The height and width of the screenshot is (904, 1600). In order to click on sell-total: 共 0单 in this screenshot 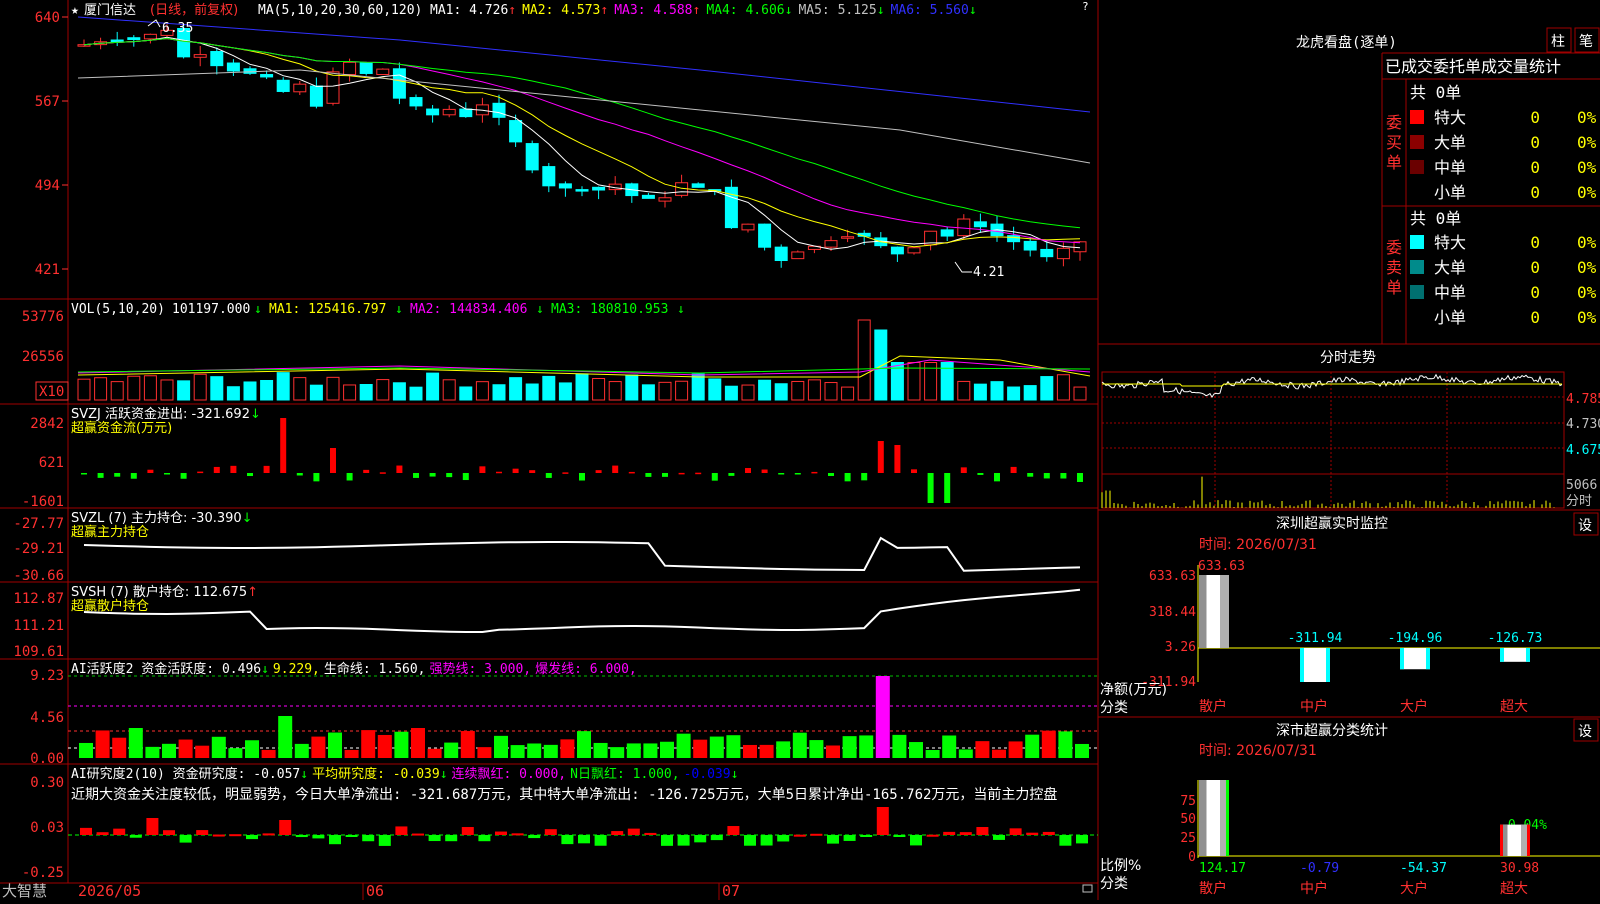, I will do `click(1435, 218)`.